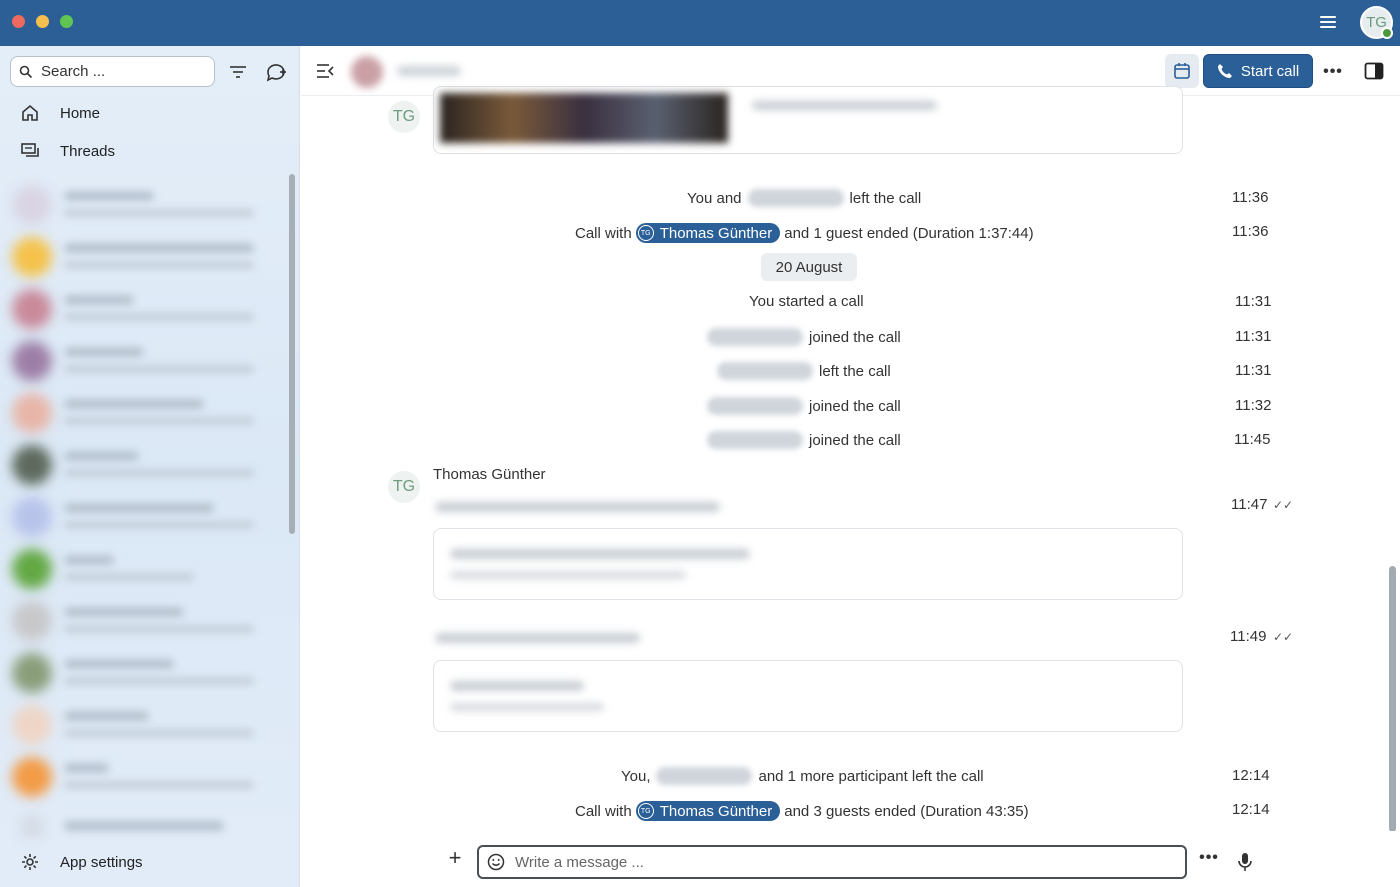  I want to click on system-text: and 3 guests ended (Duration 43:35), so click(906, 811).